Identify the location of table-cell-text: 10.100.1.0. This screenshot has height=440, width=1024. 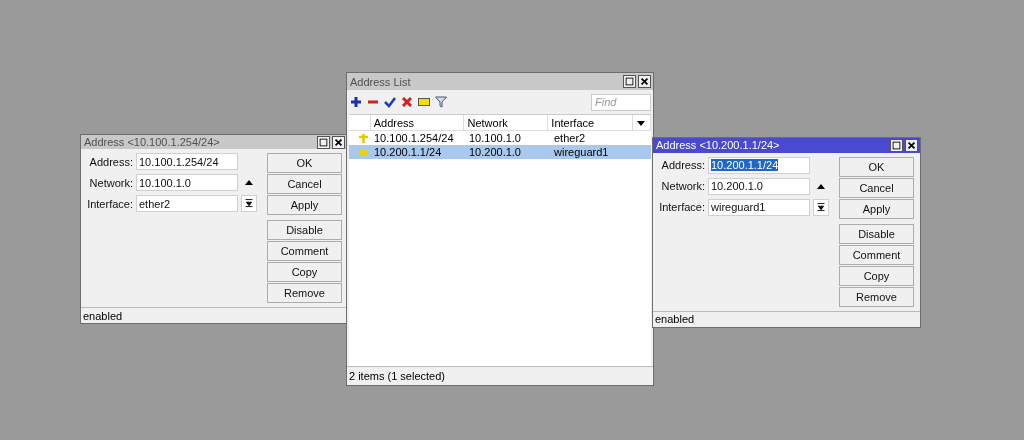
(495, 138).